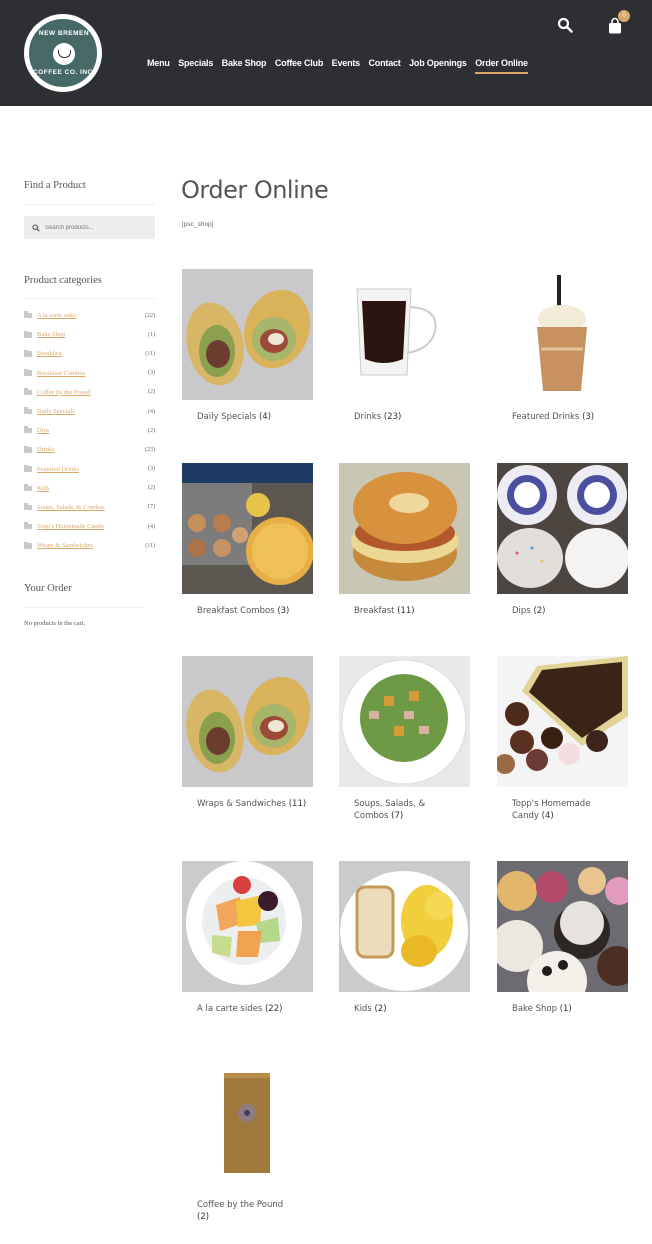 This screenshot has height=1244, width=652. Describe the element at coordinates (363, 1009) in the screenshot. I see `category-name: Kids` at that location.